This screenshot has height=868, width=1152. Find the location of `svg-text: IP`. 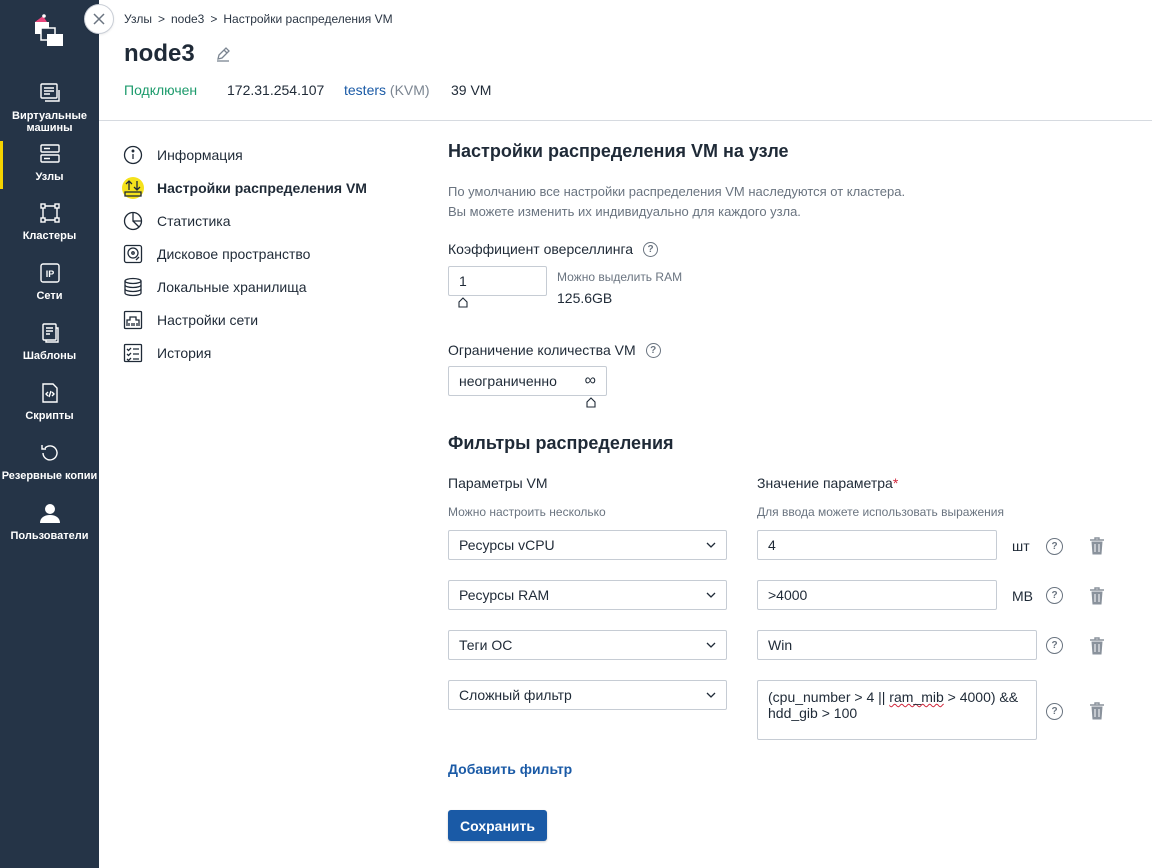

svg-text: IP is located at coordinates (49, 274).